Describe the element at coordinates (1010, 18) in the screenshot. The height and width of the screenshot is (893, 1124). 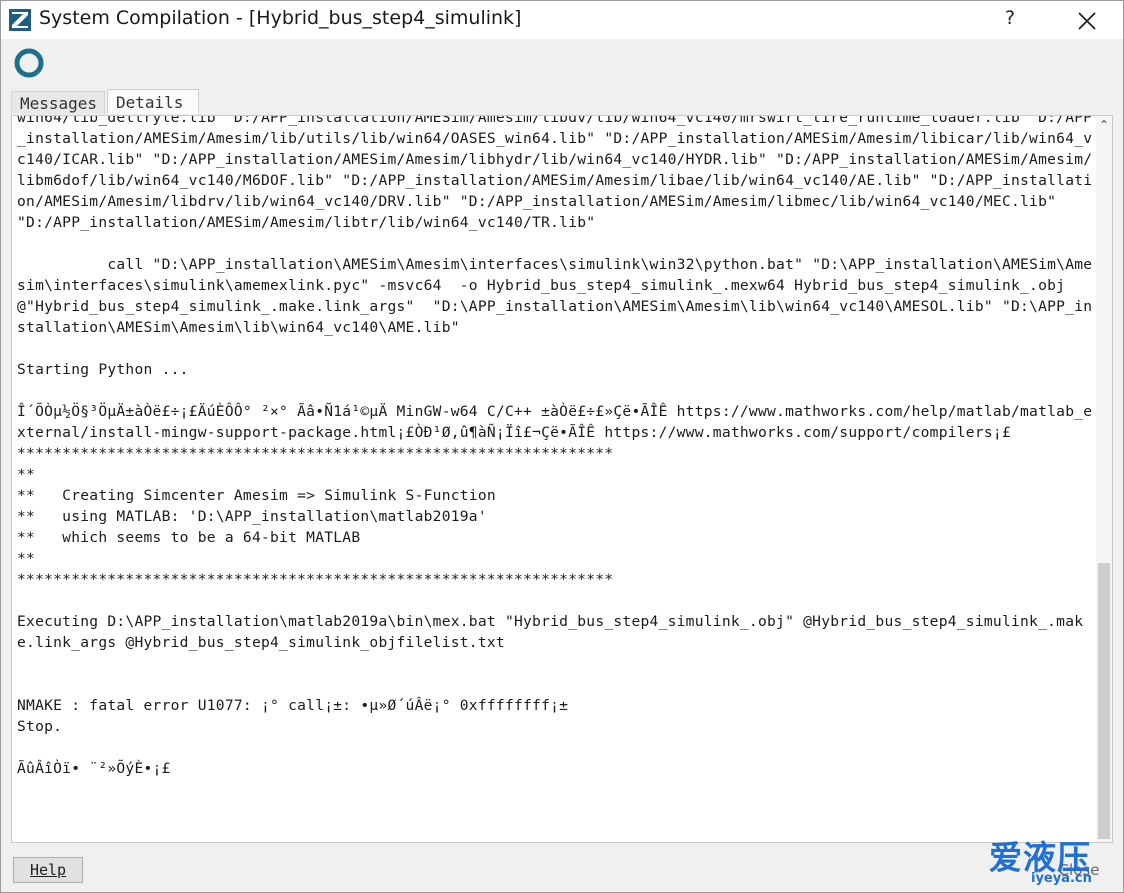
I see `help-question-button: ?` at that location.